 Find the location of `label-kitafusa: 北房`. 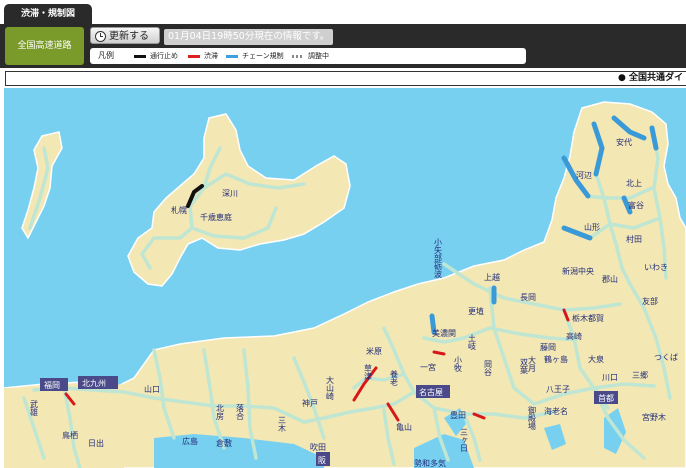

label-kitafusa: 北房 is located at coordinates (220, 412).